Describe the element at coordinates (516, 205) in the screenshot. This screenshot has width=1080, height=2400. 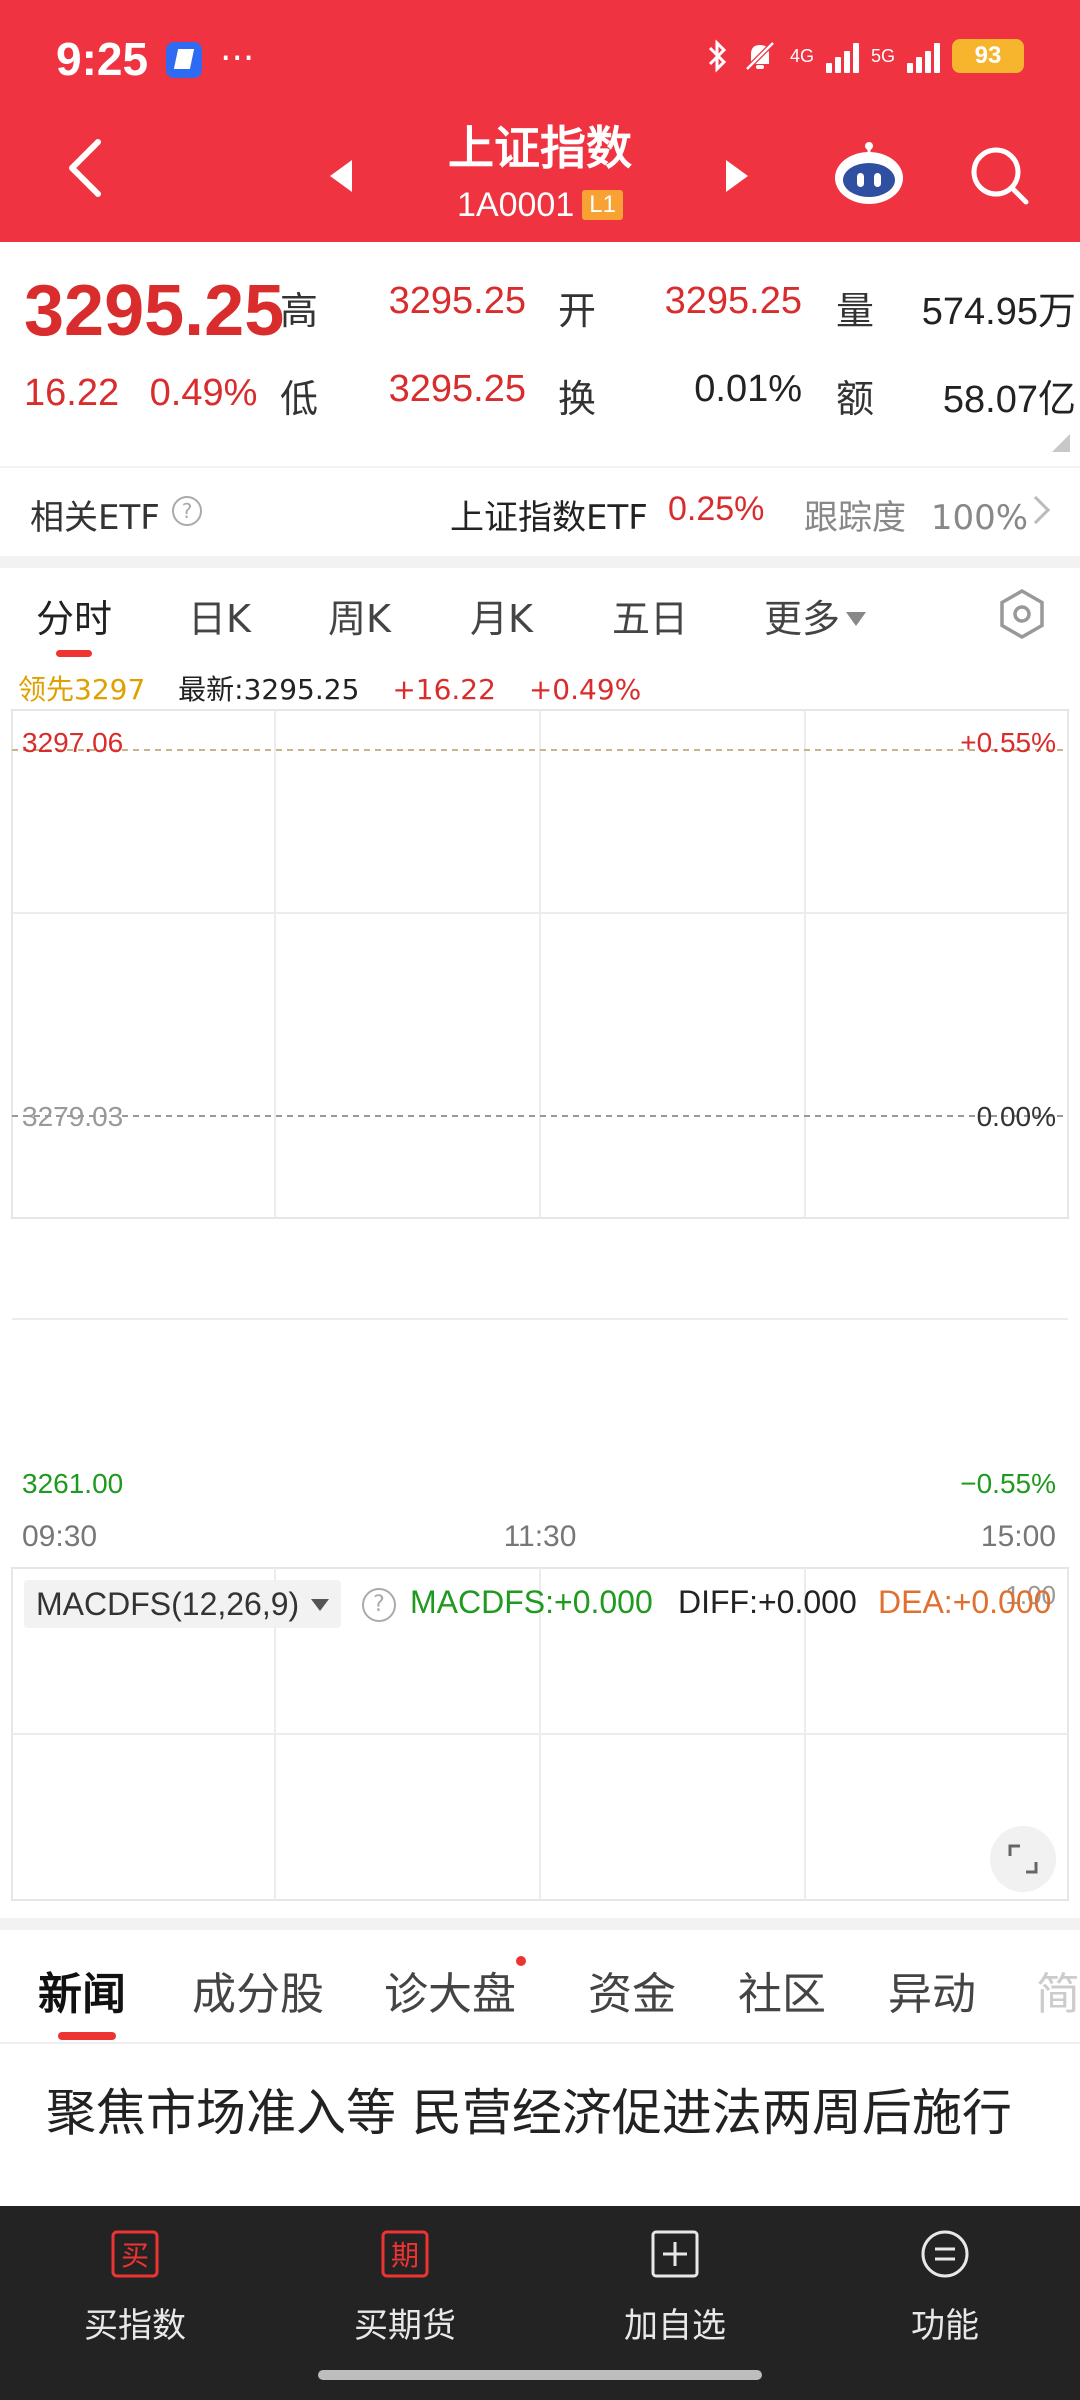
I see `index-code-text: 1A0001` at that location.